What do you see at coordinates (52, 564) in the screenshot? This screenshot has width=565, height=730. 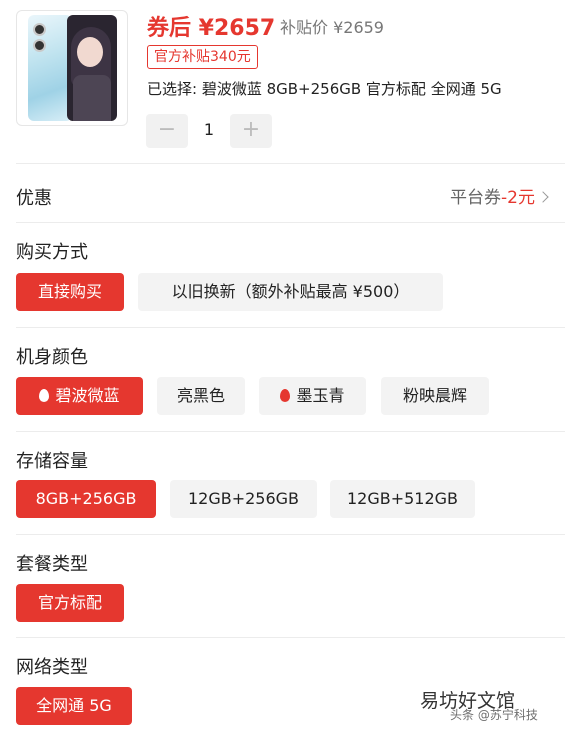 I see `package-title: 套餐类型` at bounding box center [52, 564].